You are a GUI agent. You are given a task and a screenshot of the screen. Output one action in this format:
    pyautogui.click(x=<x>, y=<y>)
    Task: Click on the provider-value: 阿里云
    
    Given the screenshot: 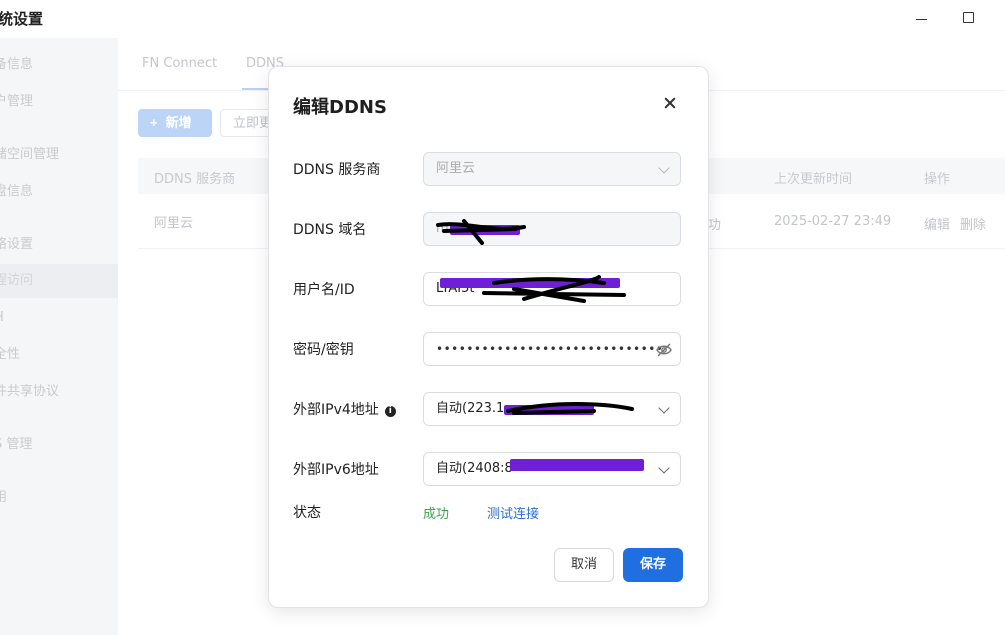 What is the action you would take?
    pyautogui.click(x=456, y=168)
    